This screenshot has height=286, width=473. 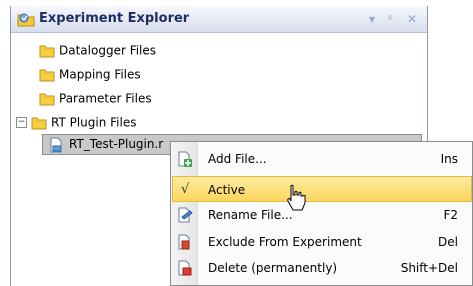 What do you see at coordinates (116, 144) in the screenshot?
I see `tree-item-label: RT_Test-Plugin.r` at bounding box center [116, 144].